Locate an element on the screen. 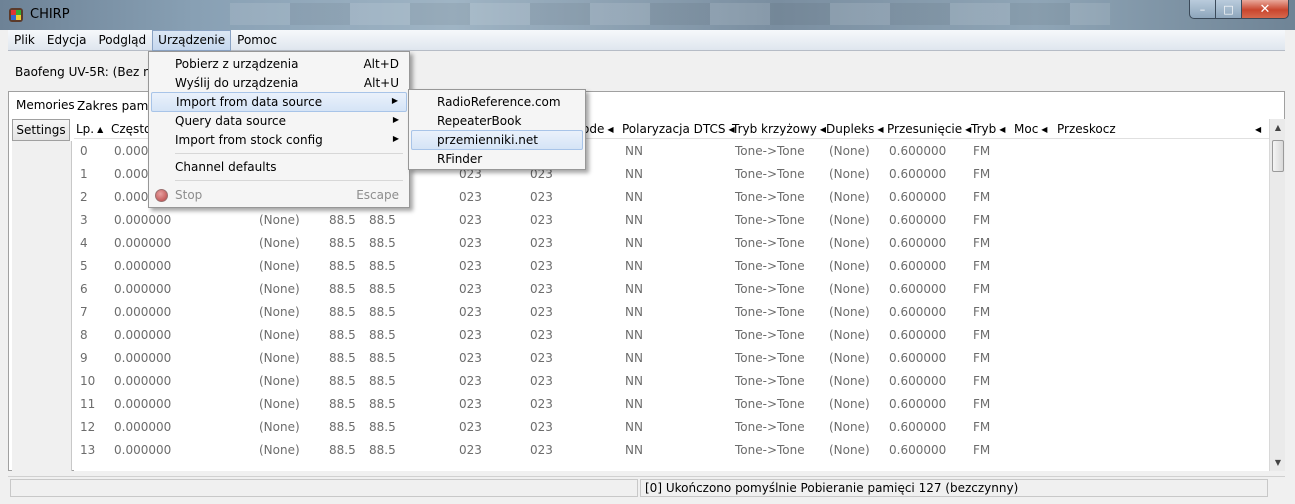 The width and height of the screenshot is (1295, 504). submenu-item-rfinder: RFinder is located at coordinates (497, 159).